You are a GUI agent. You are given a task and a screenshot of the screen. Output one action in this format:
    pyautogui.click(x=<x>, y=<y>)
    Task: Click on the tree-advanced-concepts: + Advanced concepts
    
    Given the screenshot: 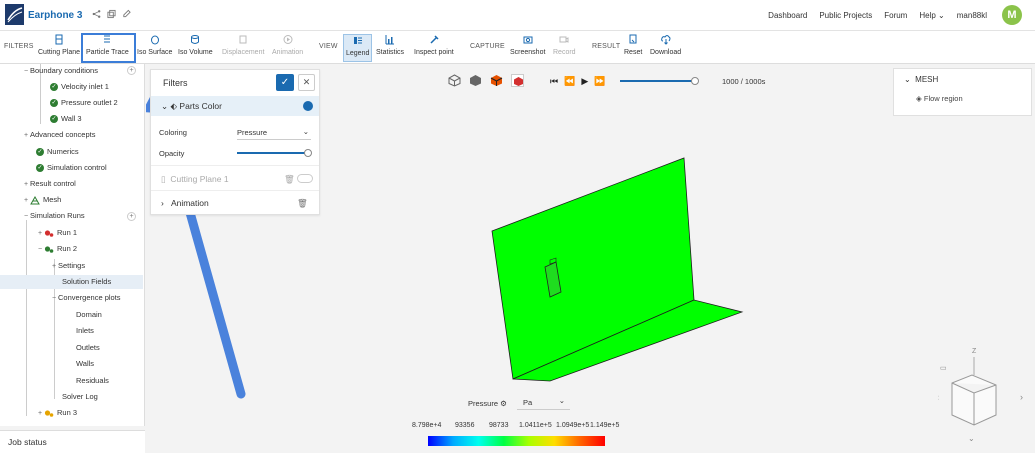 What is the action you would take?
    pyautogui.click(x=59, y=135)
    